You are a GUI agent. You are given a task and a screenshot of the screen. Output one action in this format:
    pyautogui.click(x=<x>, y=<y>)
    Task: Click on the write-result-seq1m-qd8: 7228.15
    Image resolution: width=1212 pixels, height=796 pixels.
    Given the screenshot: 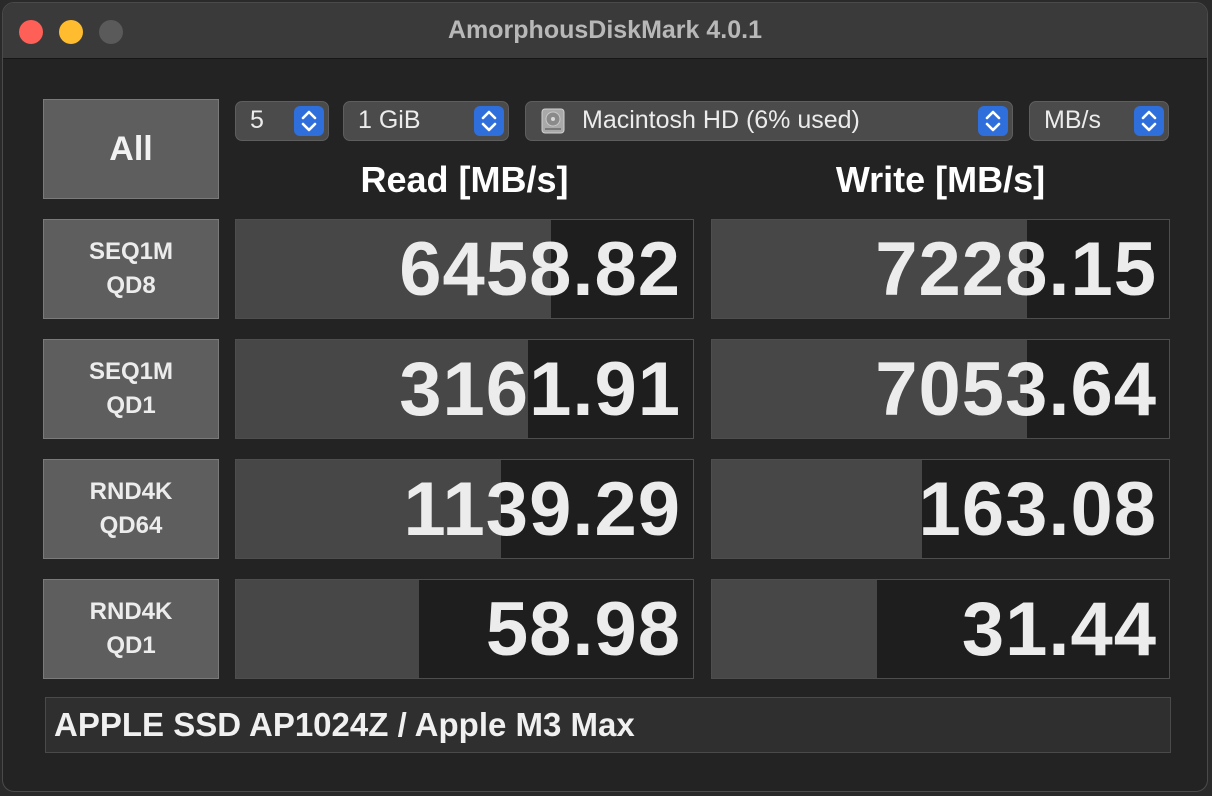 What is the action you would take?
    pyautogui.click(x=940, y=269)
    